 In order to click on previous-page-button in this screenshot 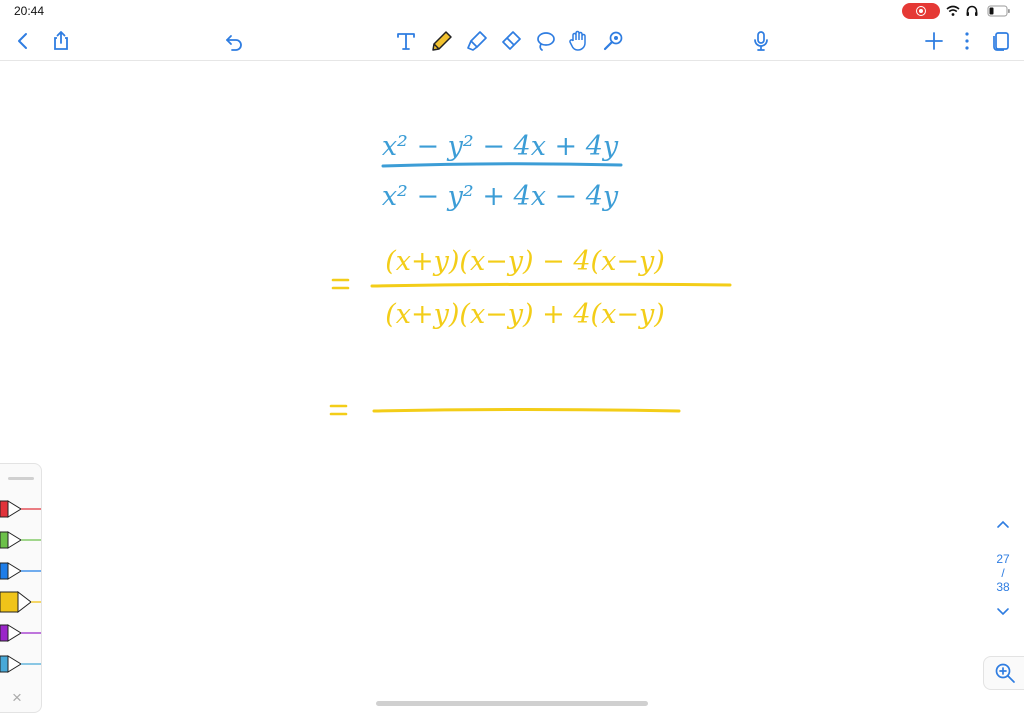, I will do `click(1003, 526)`.